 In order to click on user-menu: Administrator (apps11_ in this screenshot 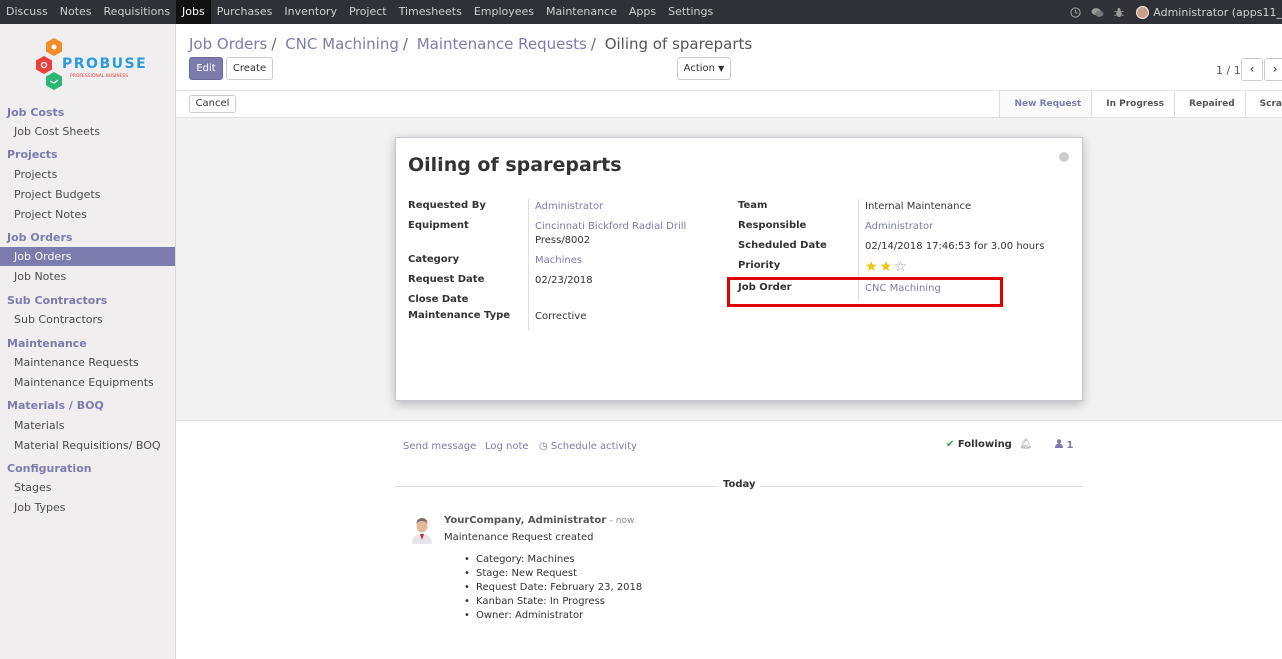, I will do `click(1206, 12)`.